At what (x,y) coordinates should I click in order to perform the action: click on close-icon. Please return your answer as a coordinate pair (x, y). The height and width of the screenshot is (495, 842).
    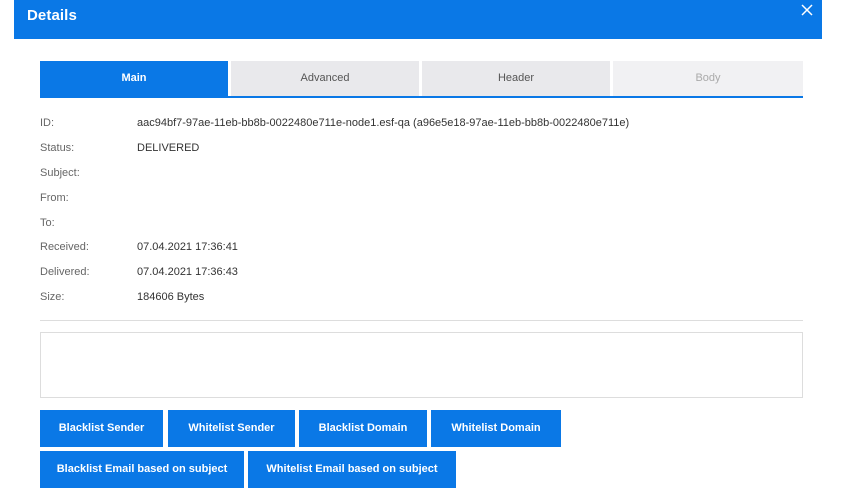
    Looking at the image, I should click on (807, 10).